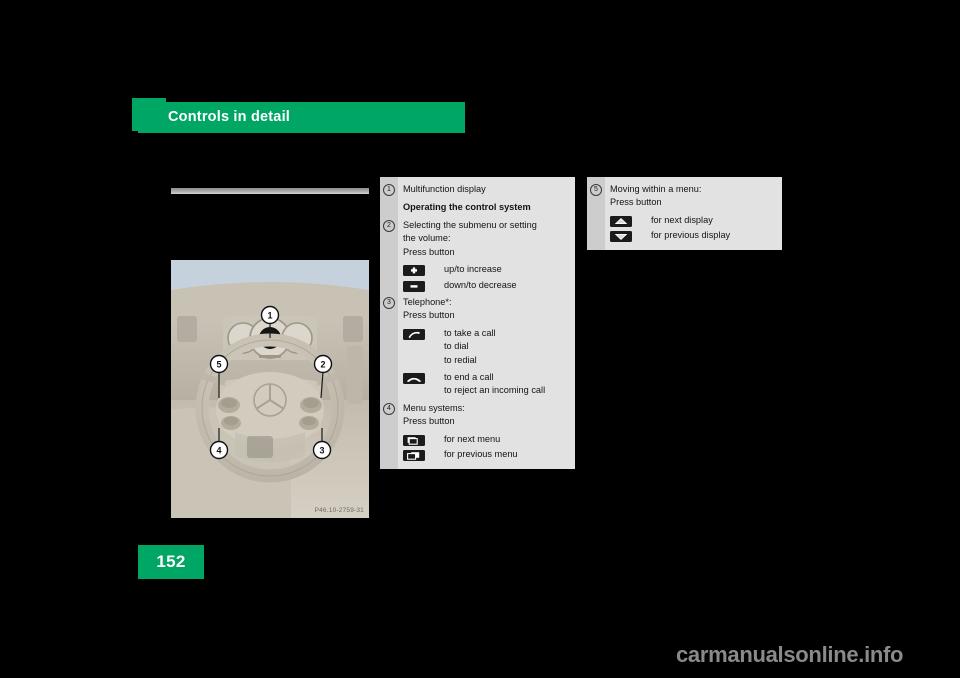 The height and width of the screenshot is (678, 960). I want to click on legend-item: 4 Menu systems: Press button, so click(477, 415).